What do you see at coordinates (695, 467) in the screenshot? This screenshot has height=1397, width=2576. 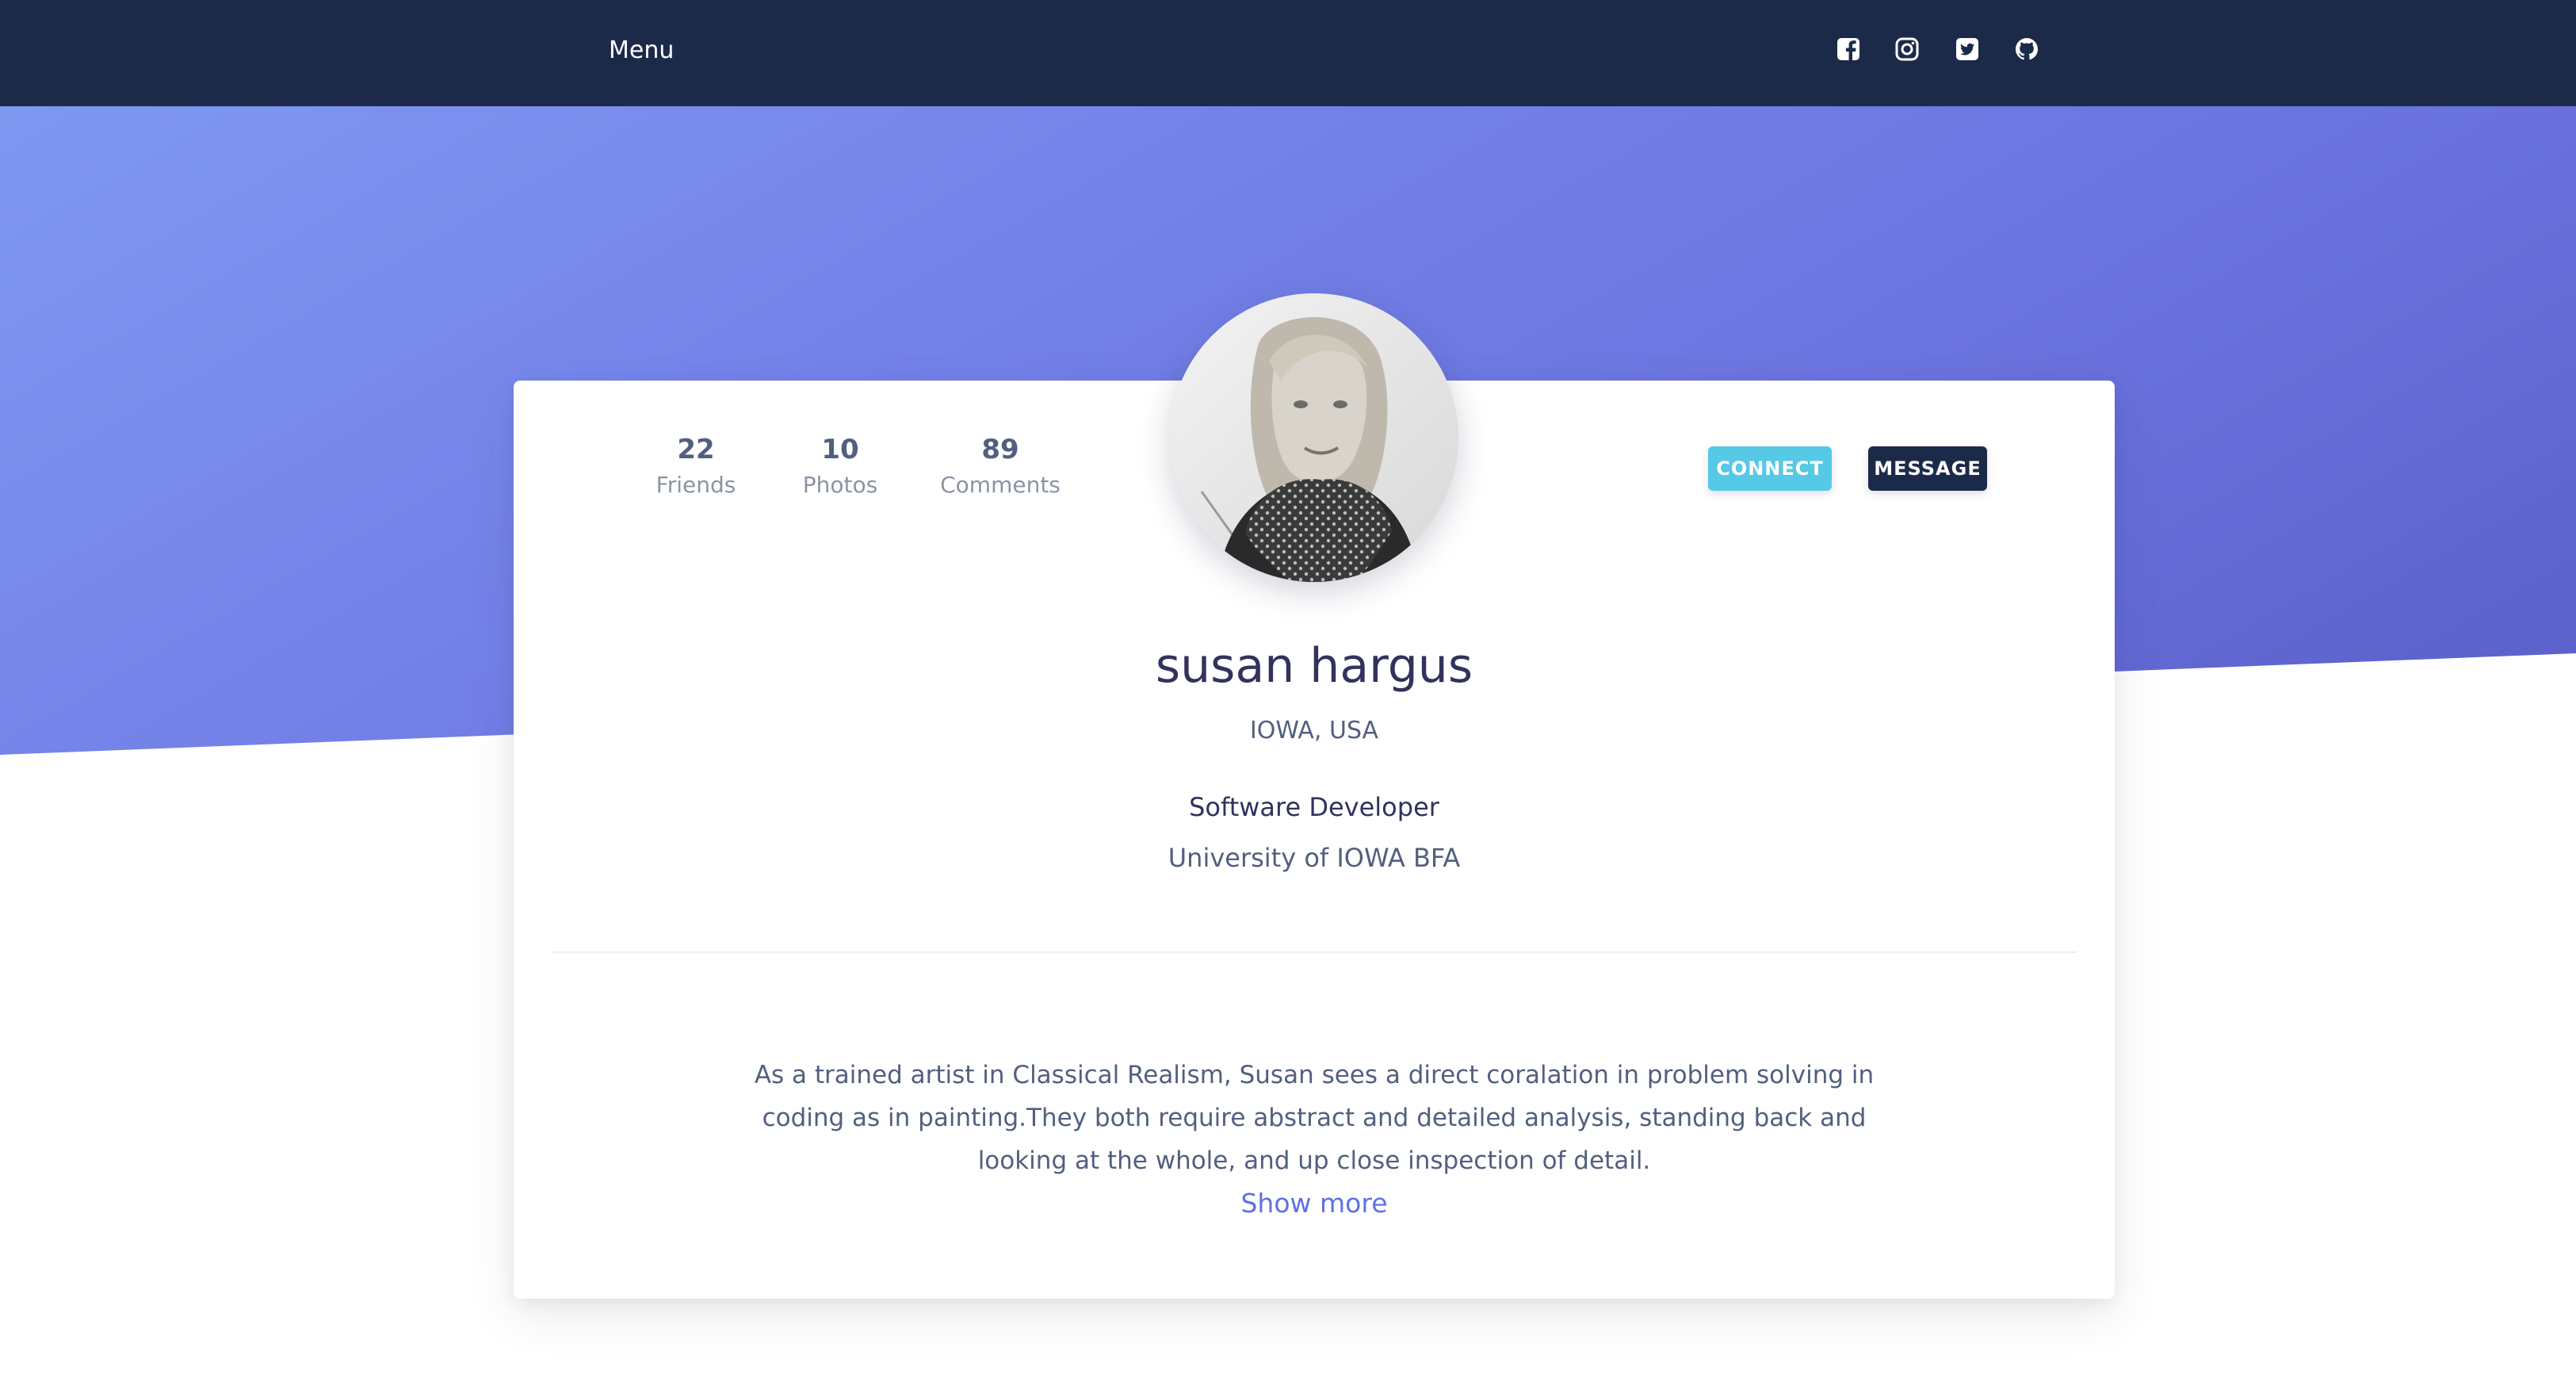 I see `stat-friends: 22 Friends` at bounding box center [695, 467].